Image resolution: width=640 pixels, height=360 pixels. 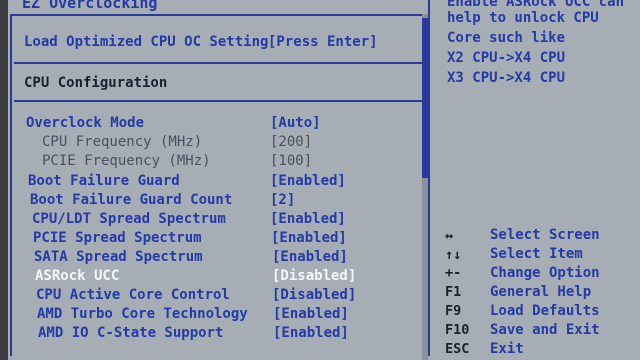 What do you see at coordinates (453, 311) in the screenshot?
I see `key-f9: F9` at bounding box center [453, 311].